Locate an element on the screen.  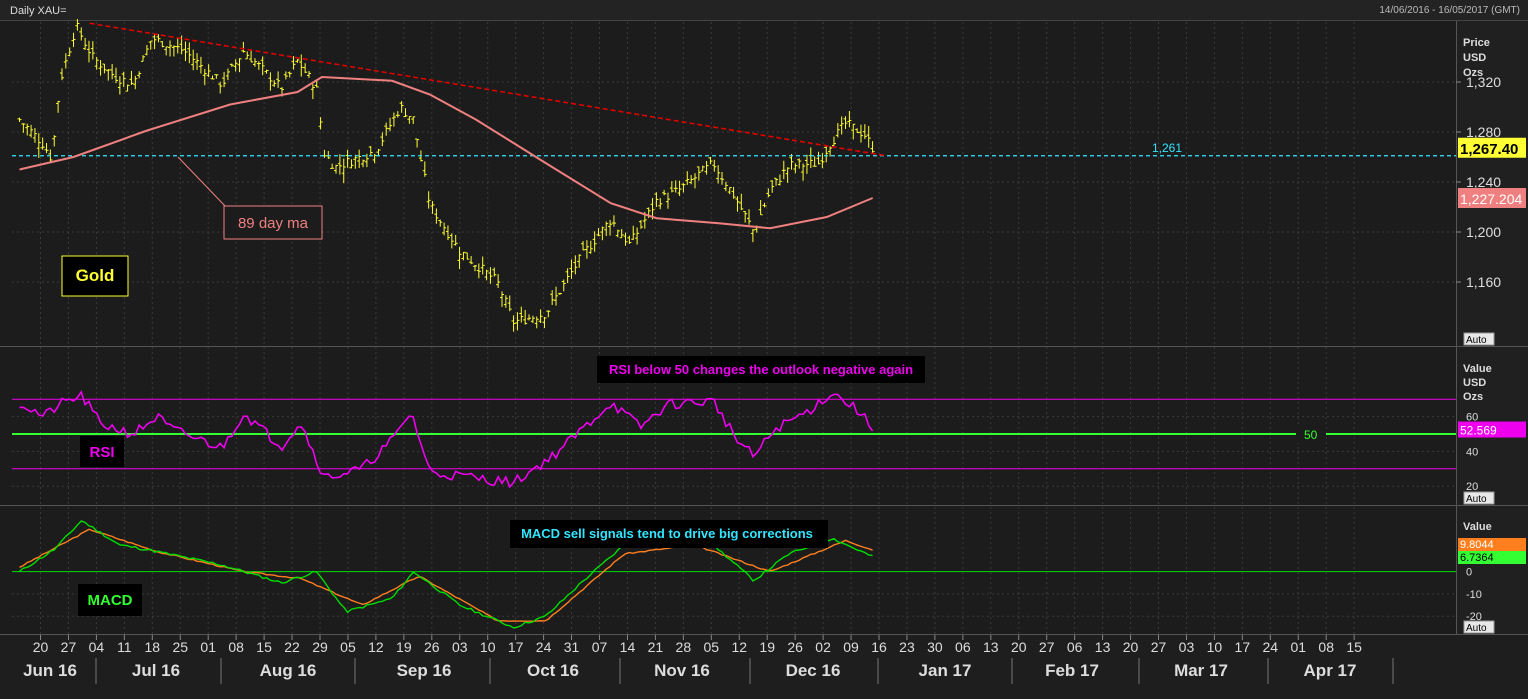
x-axis-month-label: Nov 16 is located at coordinates (682, 670).